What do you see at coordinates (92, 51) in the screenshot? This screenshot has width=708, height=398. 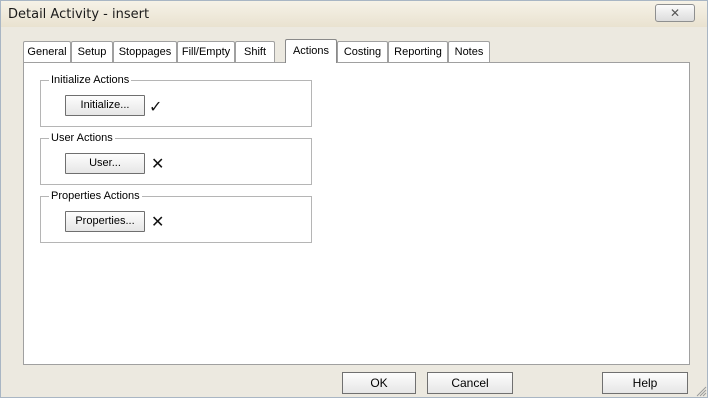 I see `tab-setup: Setup` at bounding box center [92, 51].